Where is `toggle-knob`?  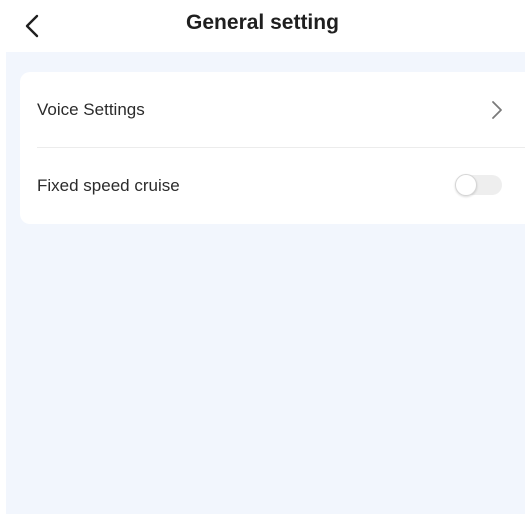 toggle-knob is located at coordinates (466, 185).